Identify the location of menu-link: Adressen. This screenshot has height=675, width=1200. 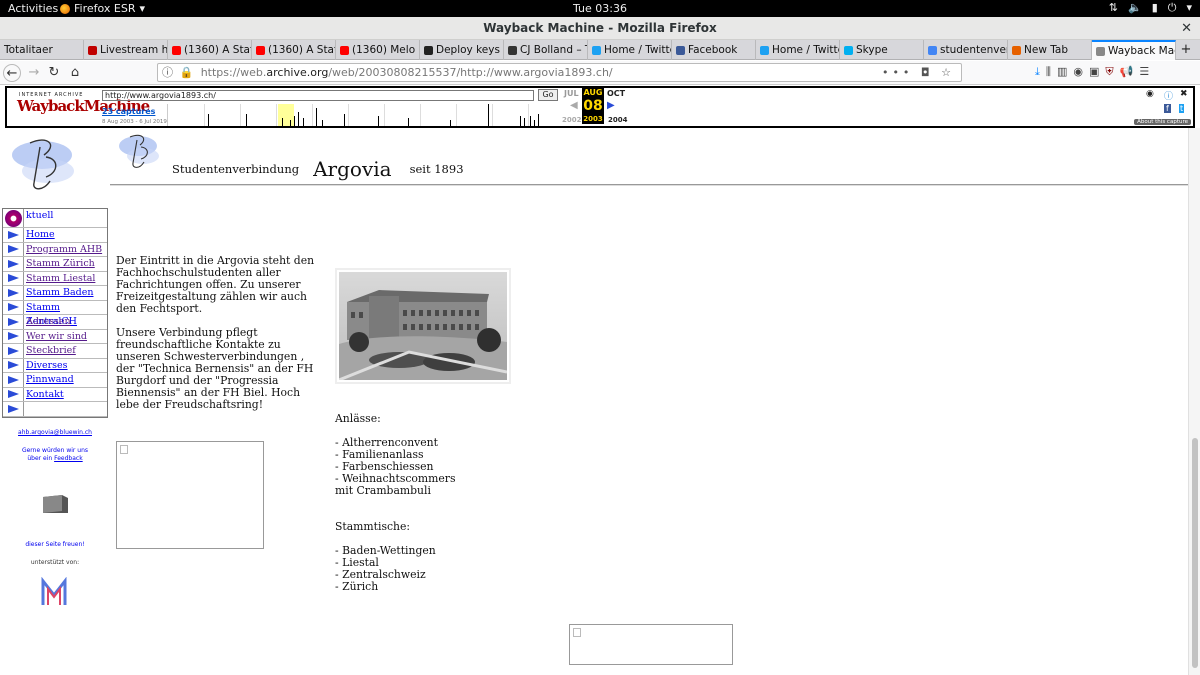
(48, 321).